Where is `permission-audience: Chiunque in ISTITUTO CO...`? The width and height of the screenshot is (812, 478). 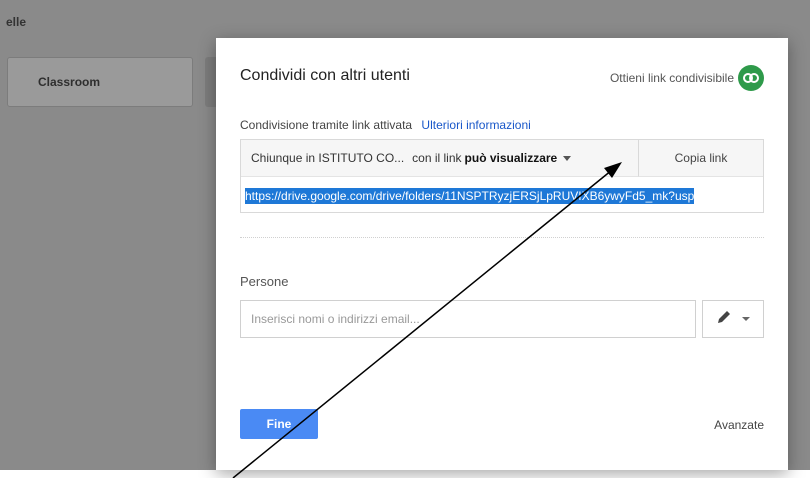
permission-audience: Chiunque in ISTITUTO CO... is located at coordinates (328, 158).